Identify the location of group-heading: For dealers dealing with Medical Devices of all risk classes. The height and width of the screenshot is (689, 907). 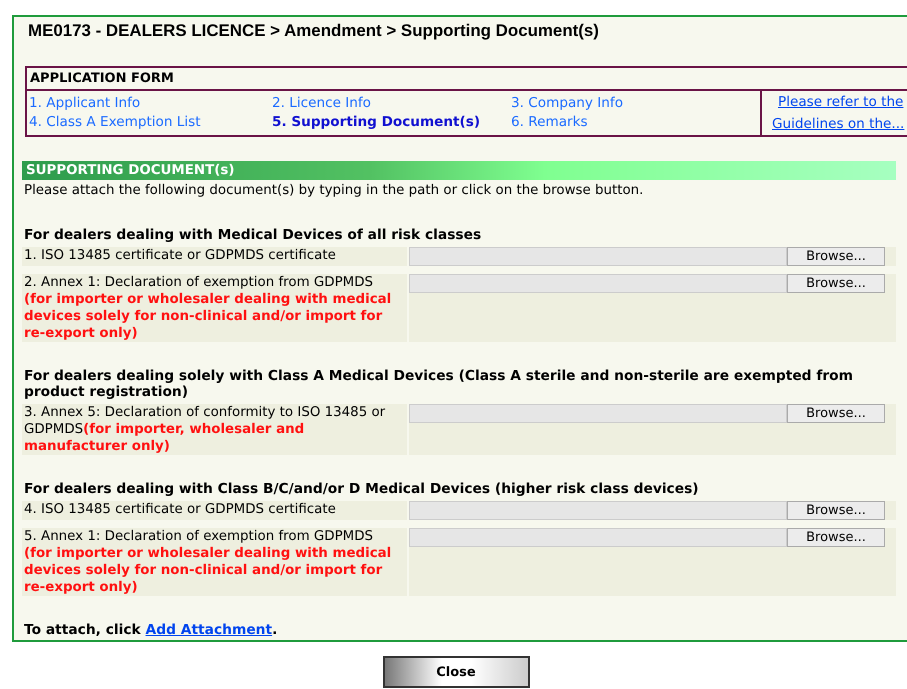
(252, 236).